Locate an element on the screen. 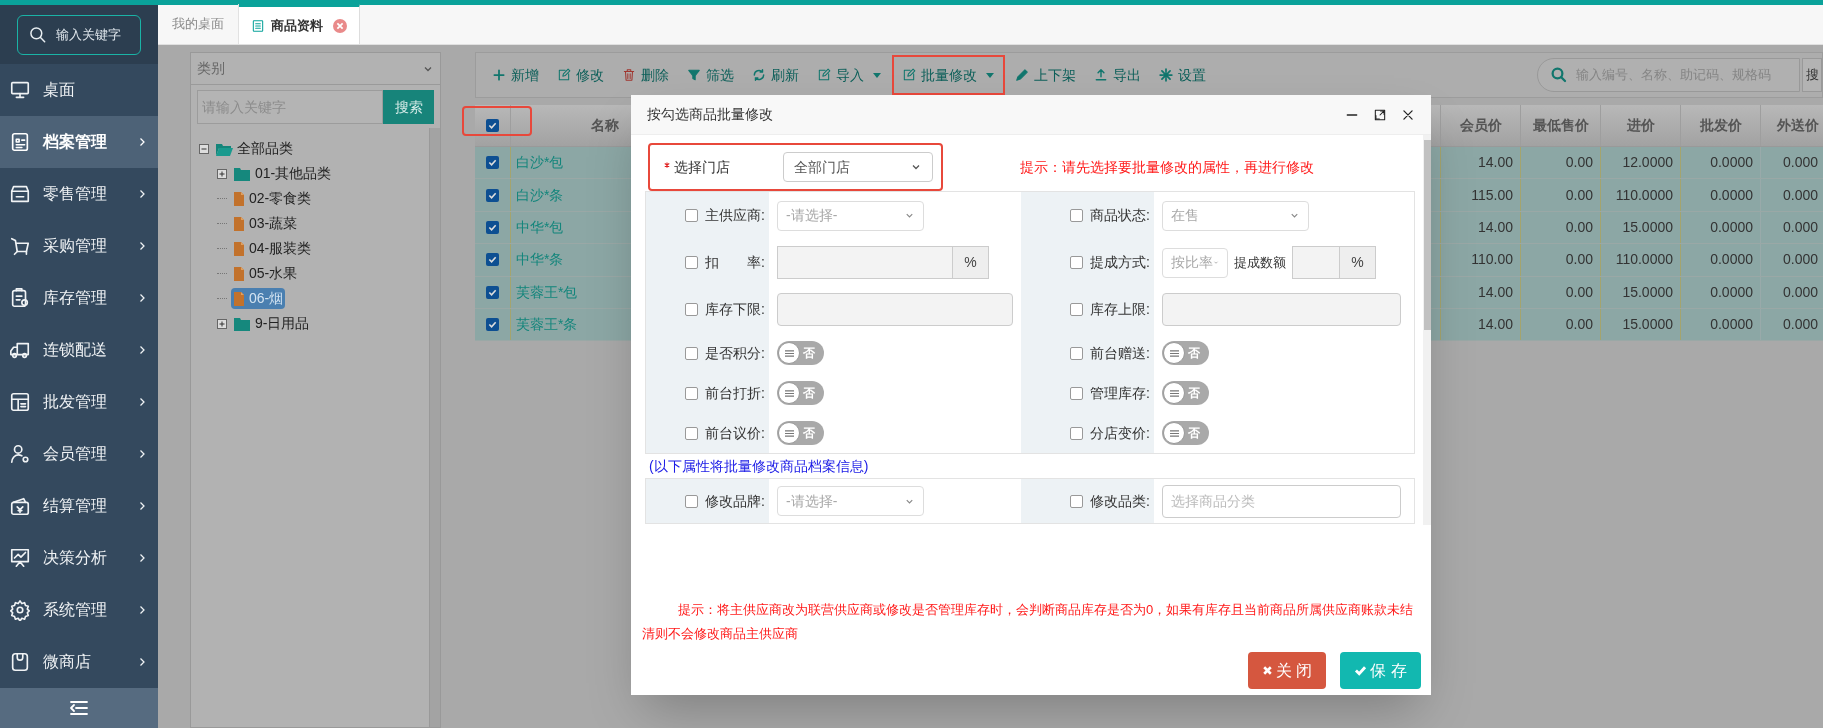 The image size is (1823, 728). tree-item: 02-零食类 is located at coordinates (272, 198).